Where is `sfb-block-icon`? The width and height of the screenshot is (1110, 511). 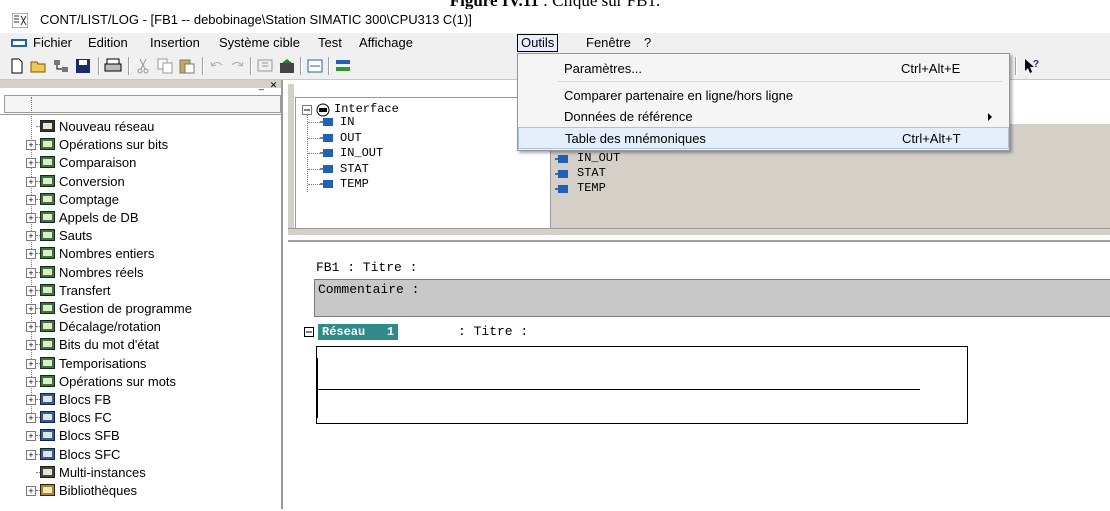
sfb-block-icon is located at coordinates (47, 435).